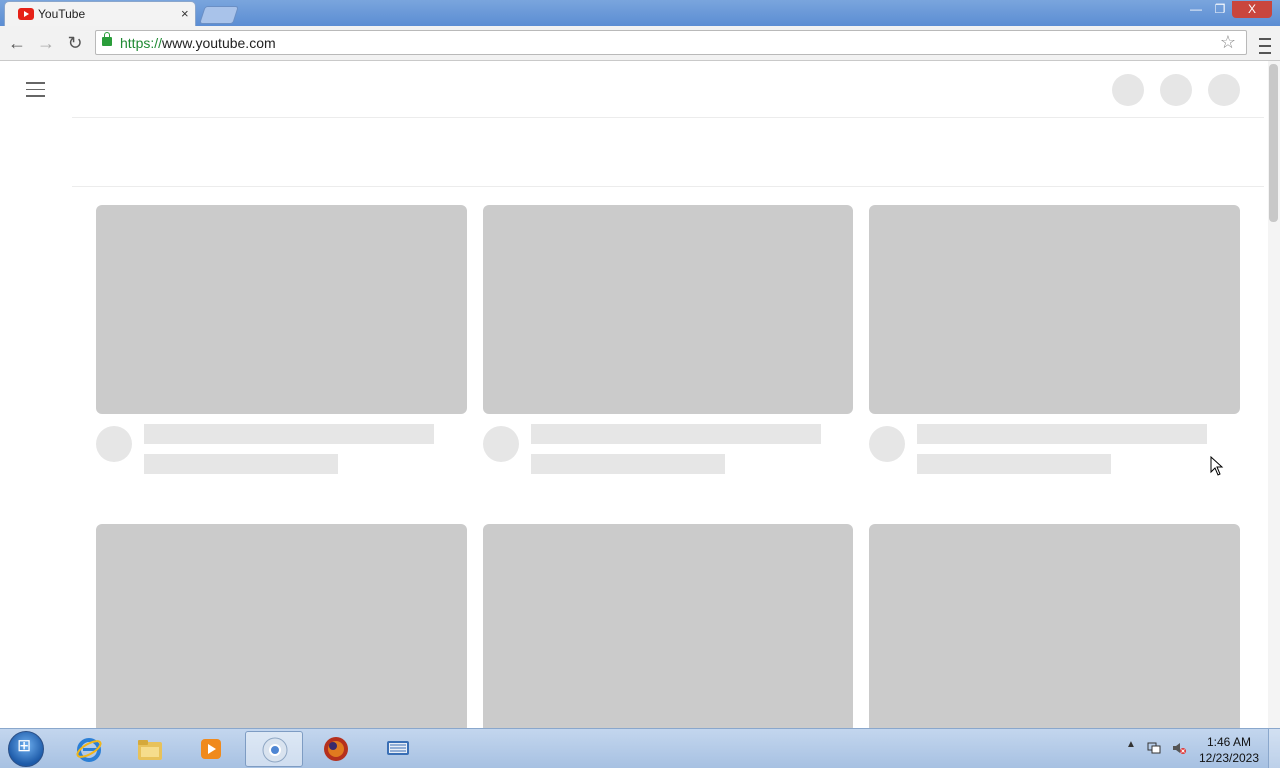 The image size is (1280, 768). I want to click on windows-taskbar: ▲ 1:46 AM 12/23/2023, so click(640, 748).